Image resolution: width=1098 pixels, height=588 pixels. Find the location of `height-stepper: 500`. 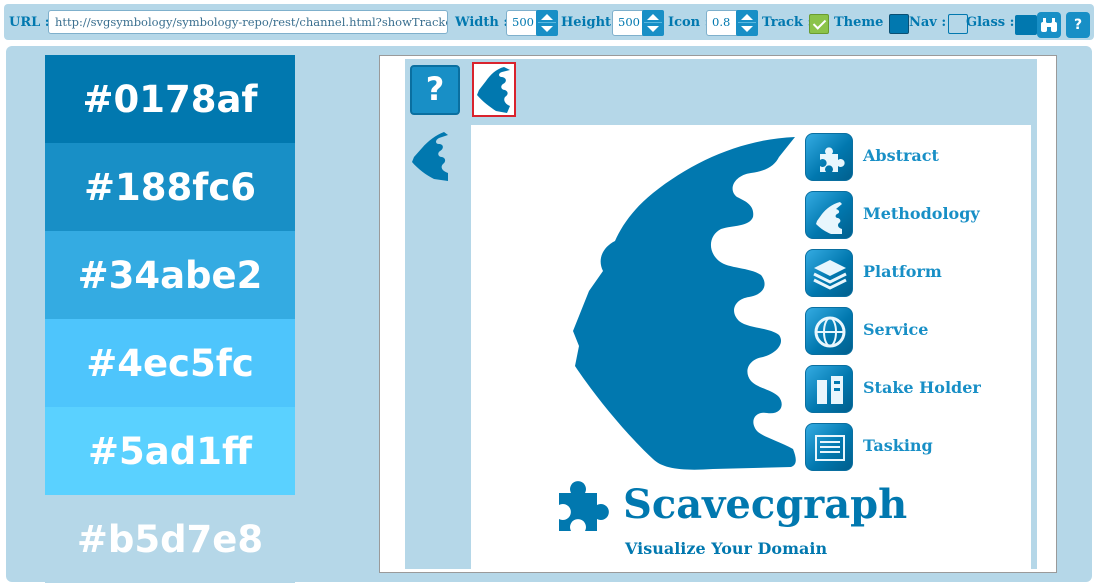

height-stepper: 500 is located at coordinates (638, 23).